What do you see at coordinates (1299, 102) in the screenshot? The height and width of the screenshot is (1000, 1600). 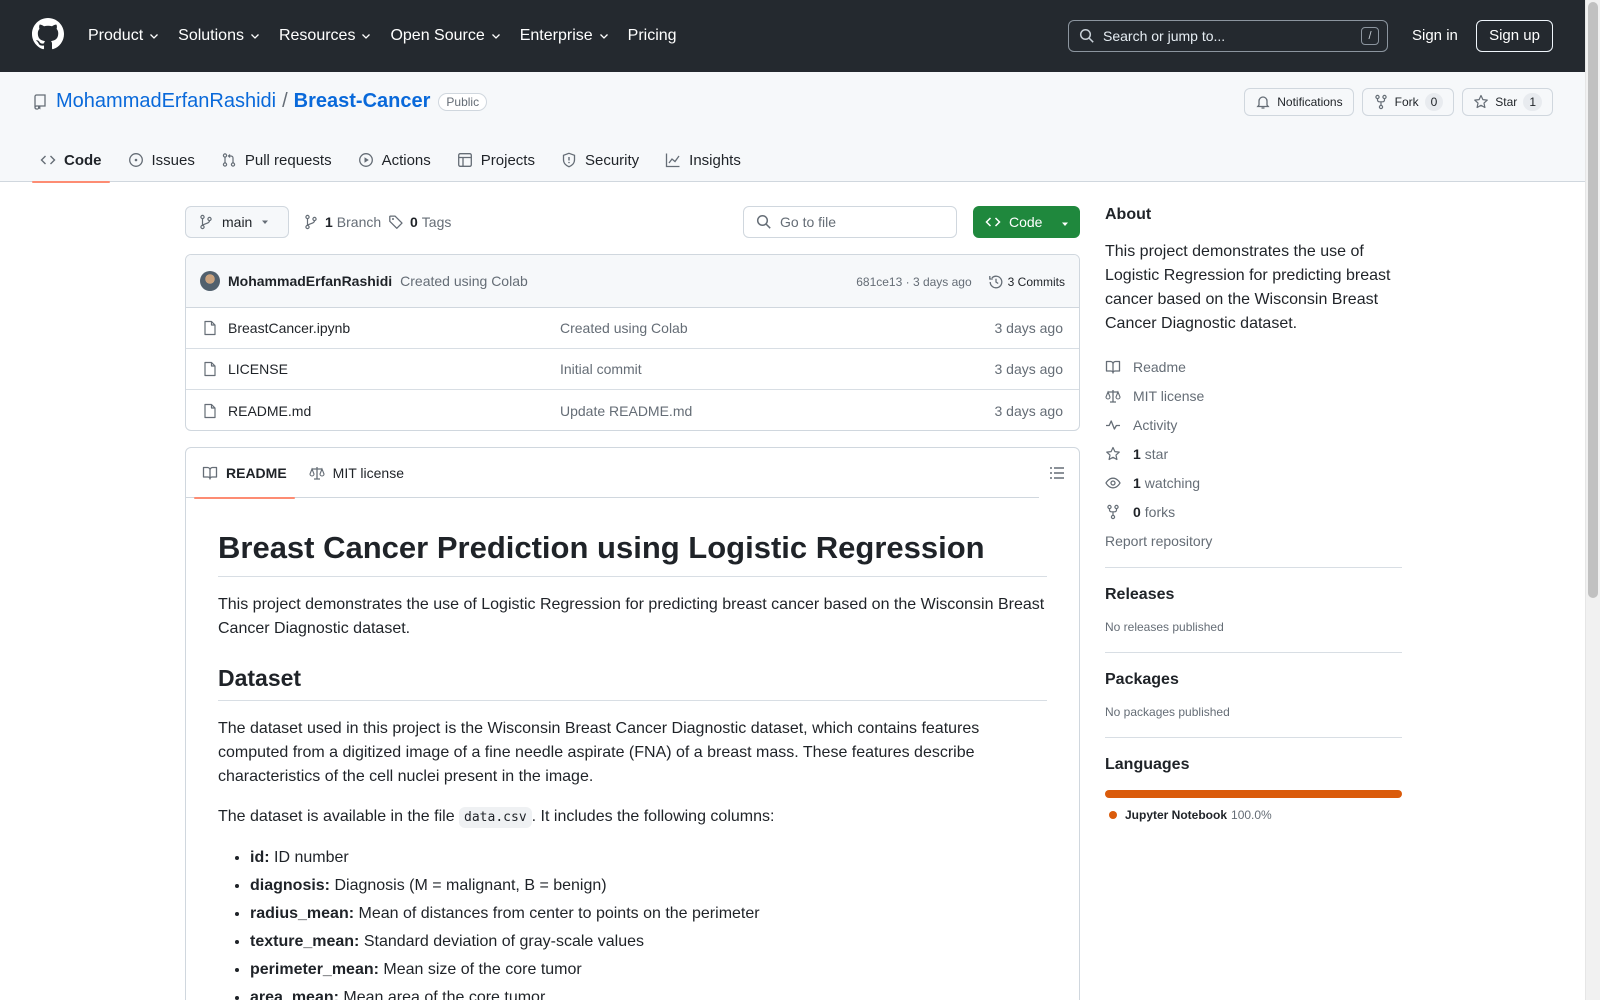 I see `notifications-button: Notifications` at bounding box center [1299, 102].